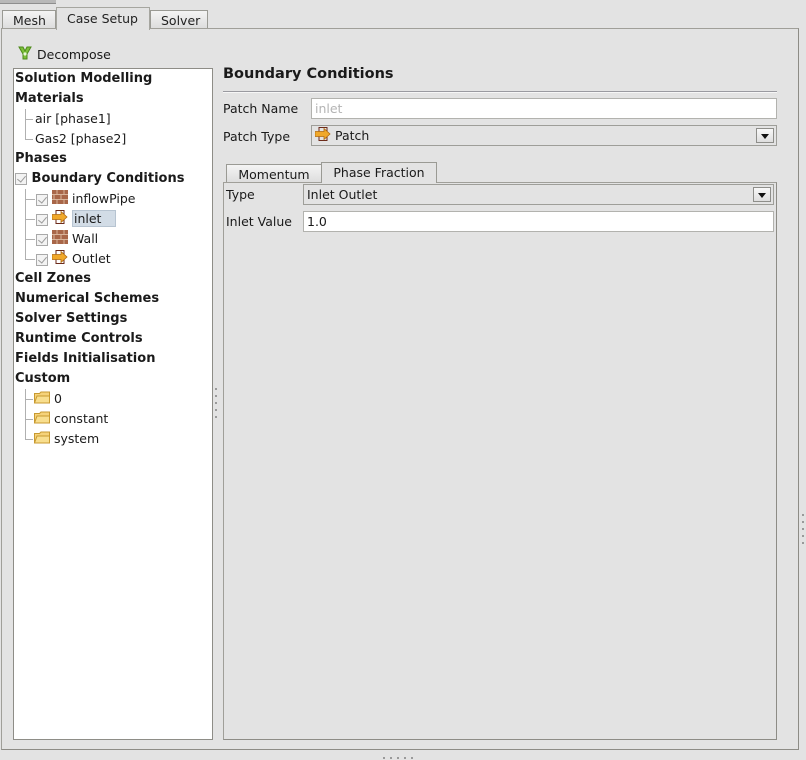 The height and width of the screenshot is (760, 806). What do you see at coordinates (28, 2) in the screenshot?
I see `window-top-stub` at bounding box center [28, 2].